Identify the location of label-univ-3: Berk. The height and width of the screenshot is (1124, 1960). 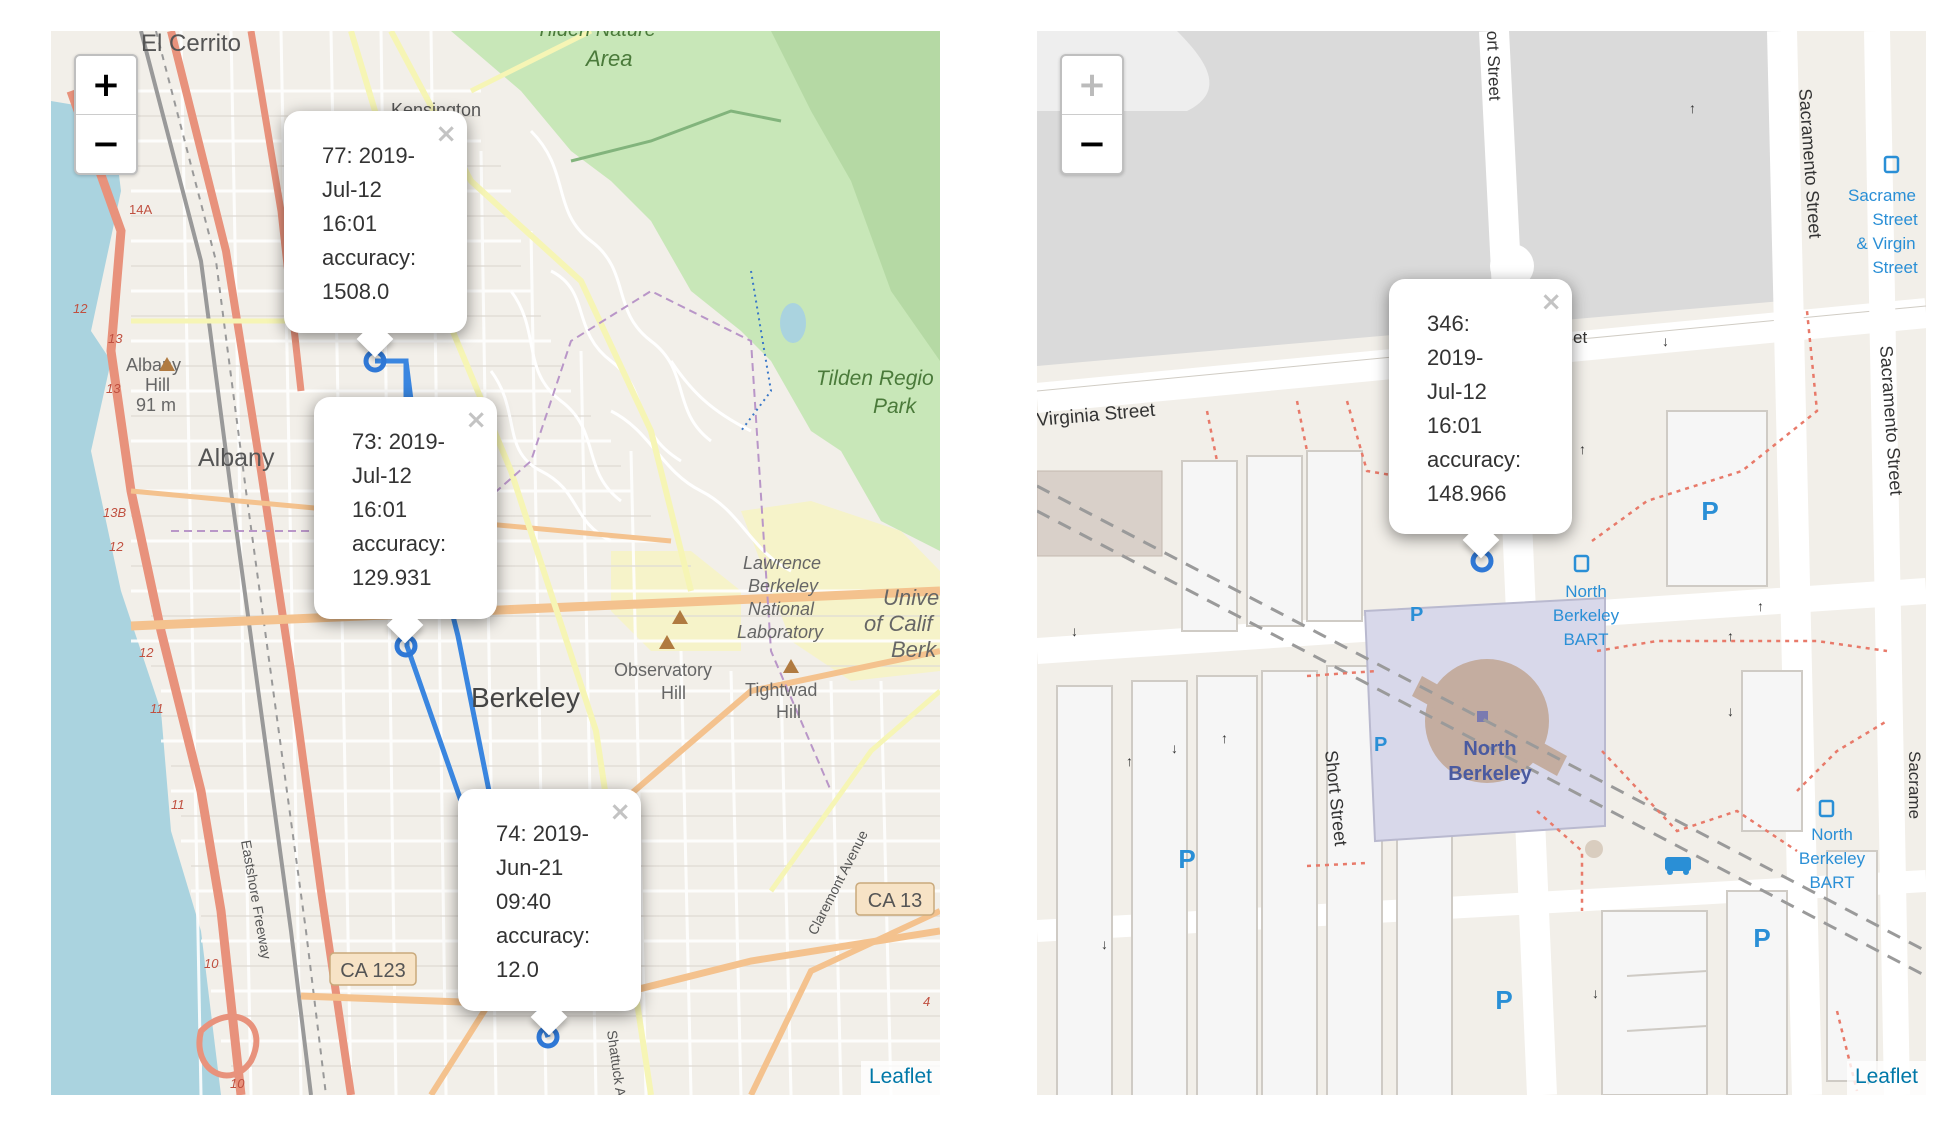
(914, 649).